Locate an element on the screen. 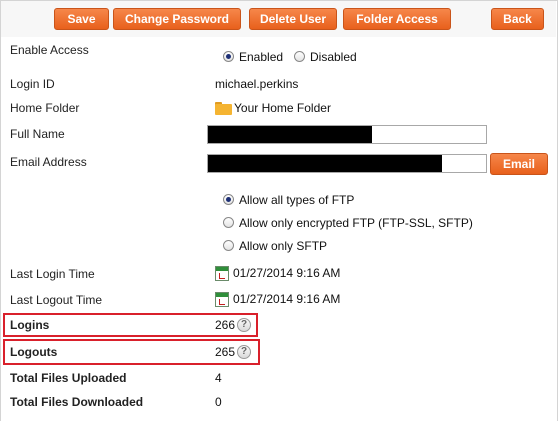 The width and height of the screenshot is (558, 422). login-id-label: Login ID is located at coordinates (32, 84).